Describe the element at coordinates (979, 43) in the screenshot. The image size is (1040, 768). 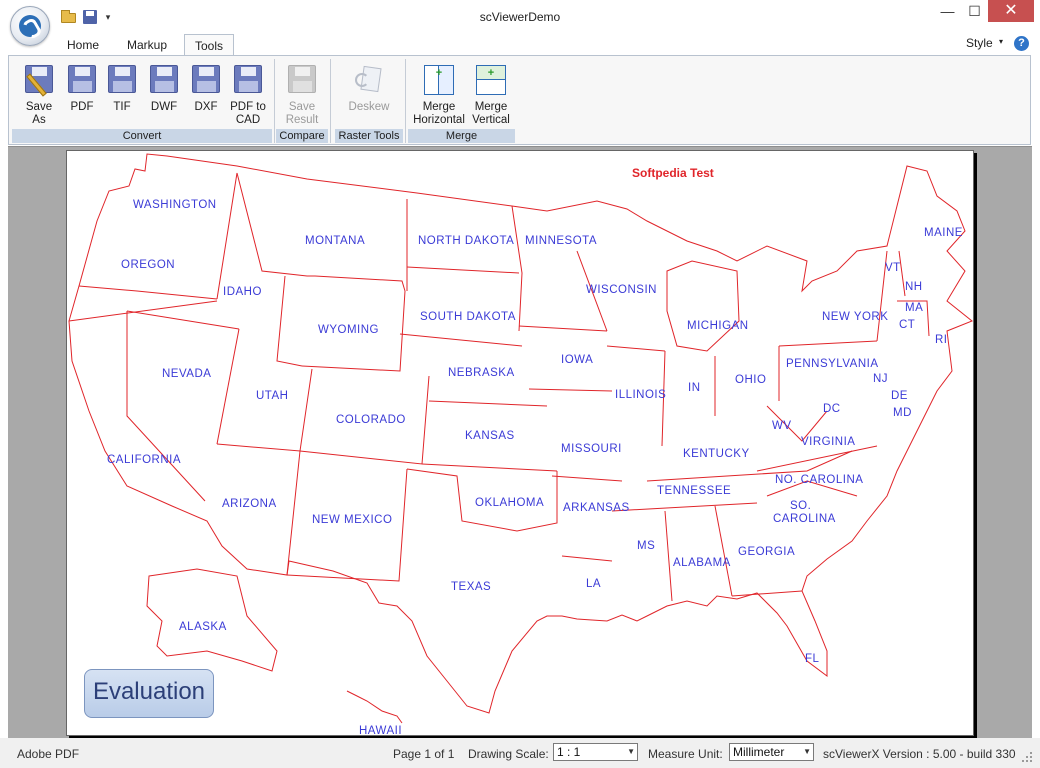
I see `style-menu: Style` at that location.